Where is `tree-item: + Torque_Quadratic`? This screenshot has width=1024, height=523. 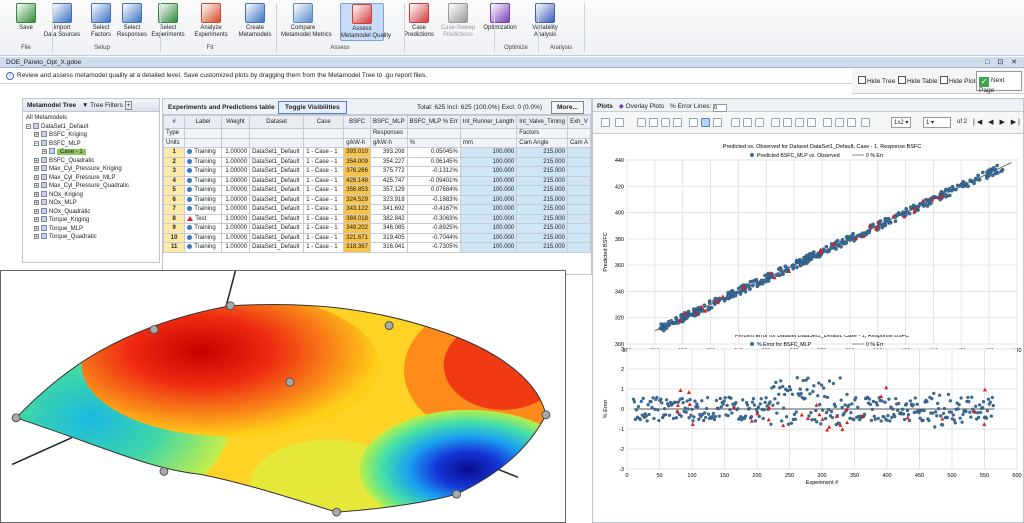
tree-item: + Torque_Quadratic is located at coordinates (91, 237).